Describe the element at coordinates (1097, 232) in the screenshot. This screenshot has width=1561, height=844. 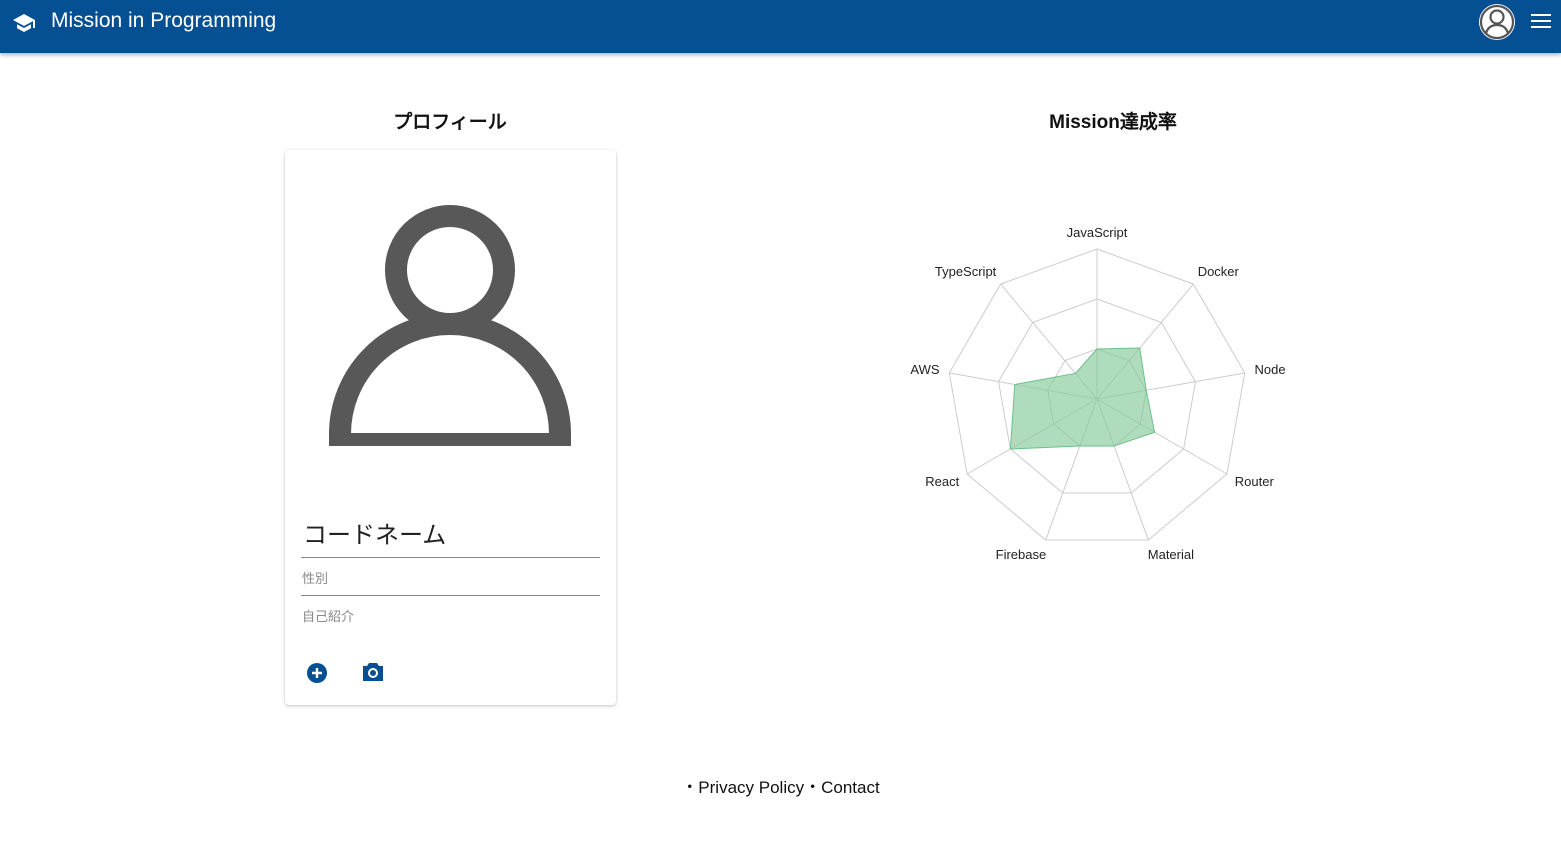
I see `axis-label: JavaScript` at that location.